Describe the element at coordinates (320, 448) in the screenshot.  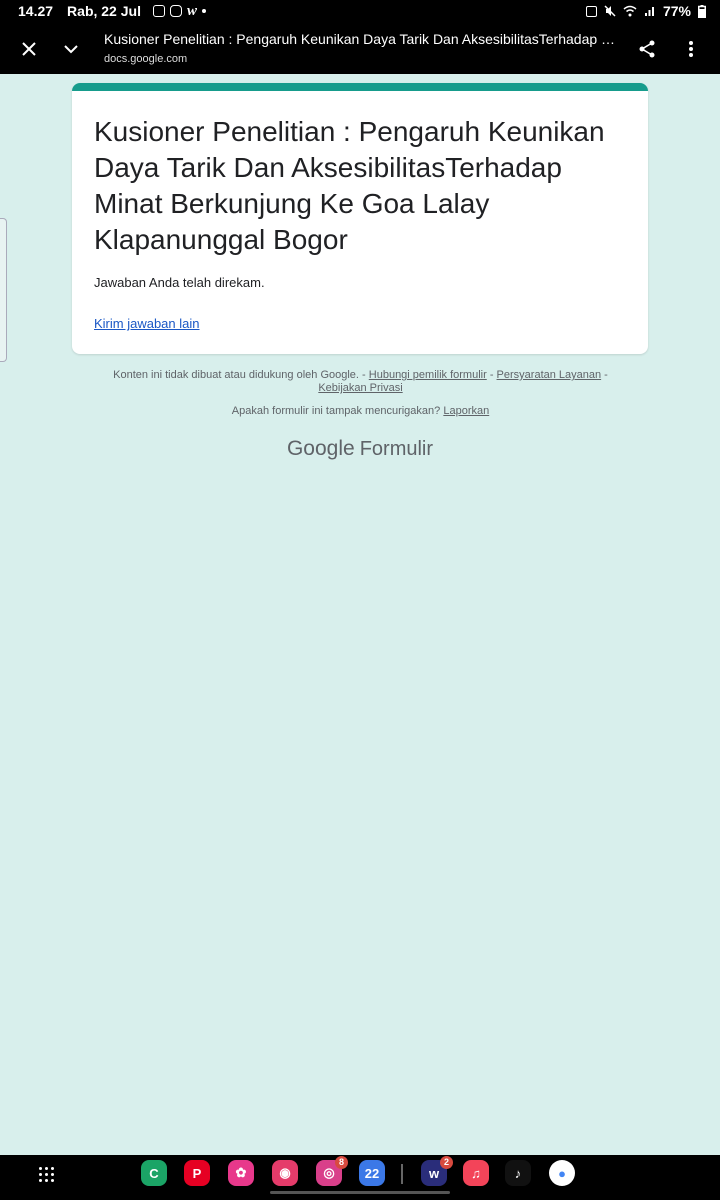
I see `google-wordmark: Google` at that location.